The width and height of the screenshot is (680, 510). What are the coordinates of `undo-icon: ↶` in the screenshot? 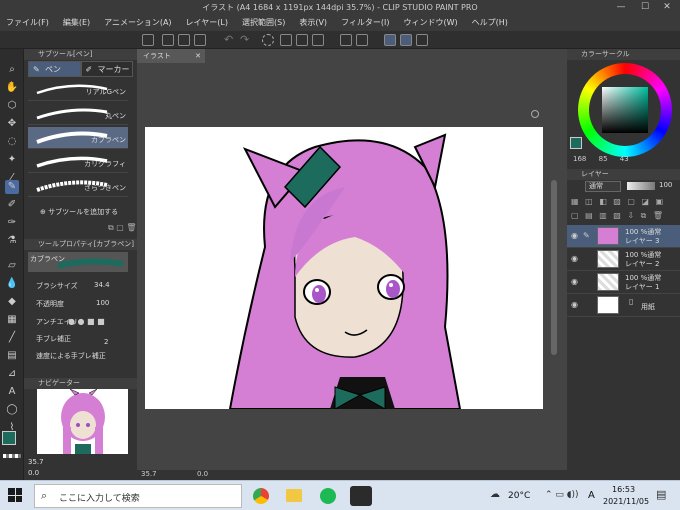 It's located at (230, 40).